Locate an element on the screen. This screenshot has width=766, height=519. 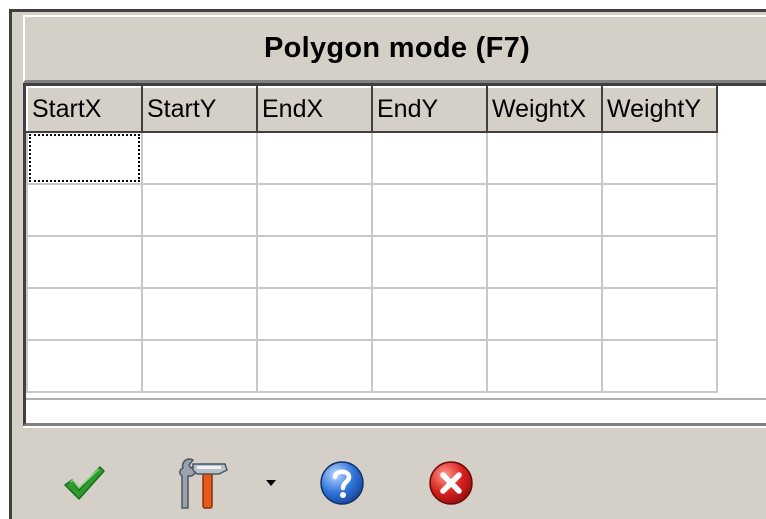
tools-icon is located at coordinates (203, 483).